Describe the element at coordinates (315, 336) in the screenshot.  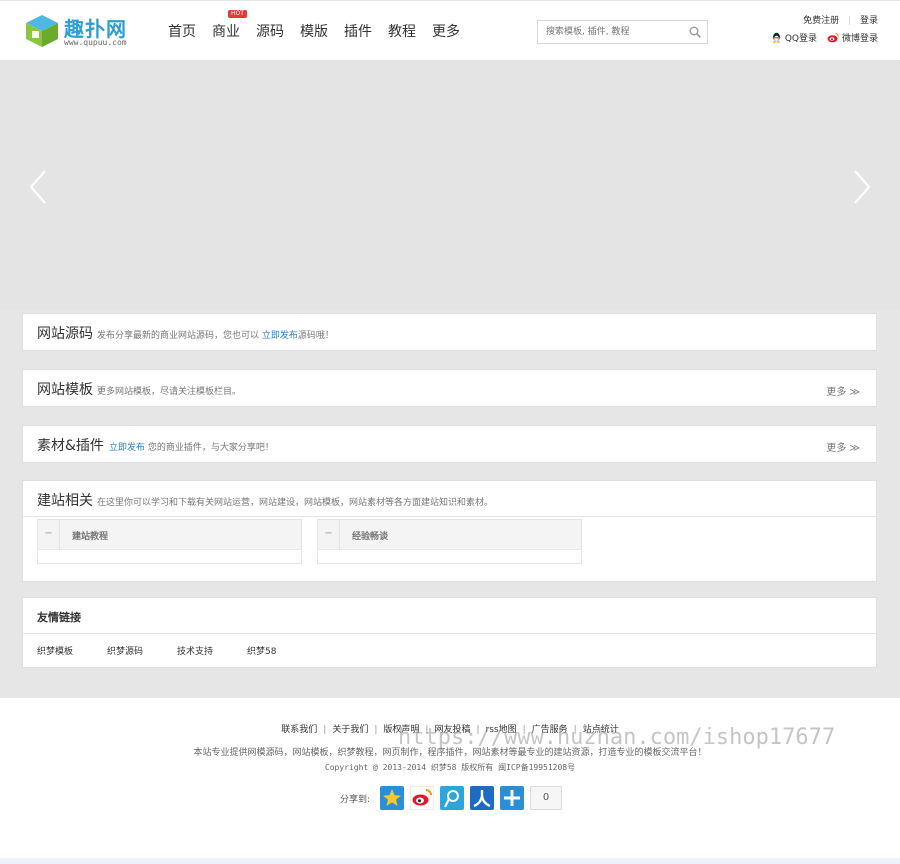
I see `desc-text: 源码哦！` at that location.